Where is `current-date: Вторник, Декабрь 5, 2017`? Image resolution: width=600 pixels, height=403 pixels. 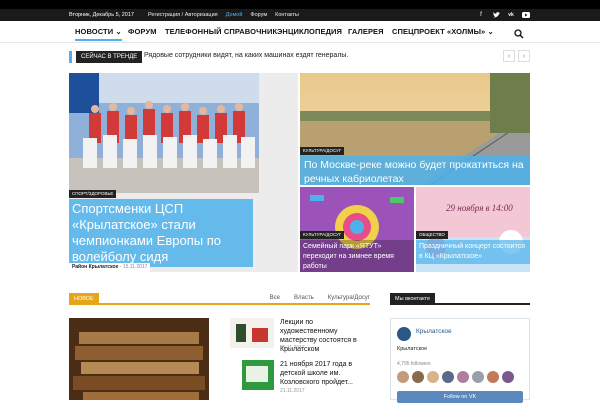
current-date: Вторник, Декабрь 5, 2017 is located at coordinates (101, 15).